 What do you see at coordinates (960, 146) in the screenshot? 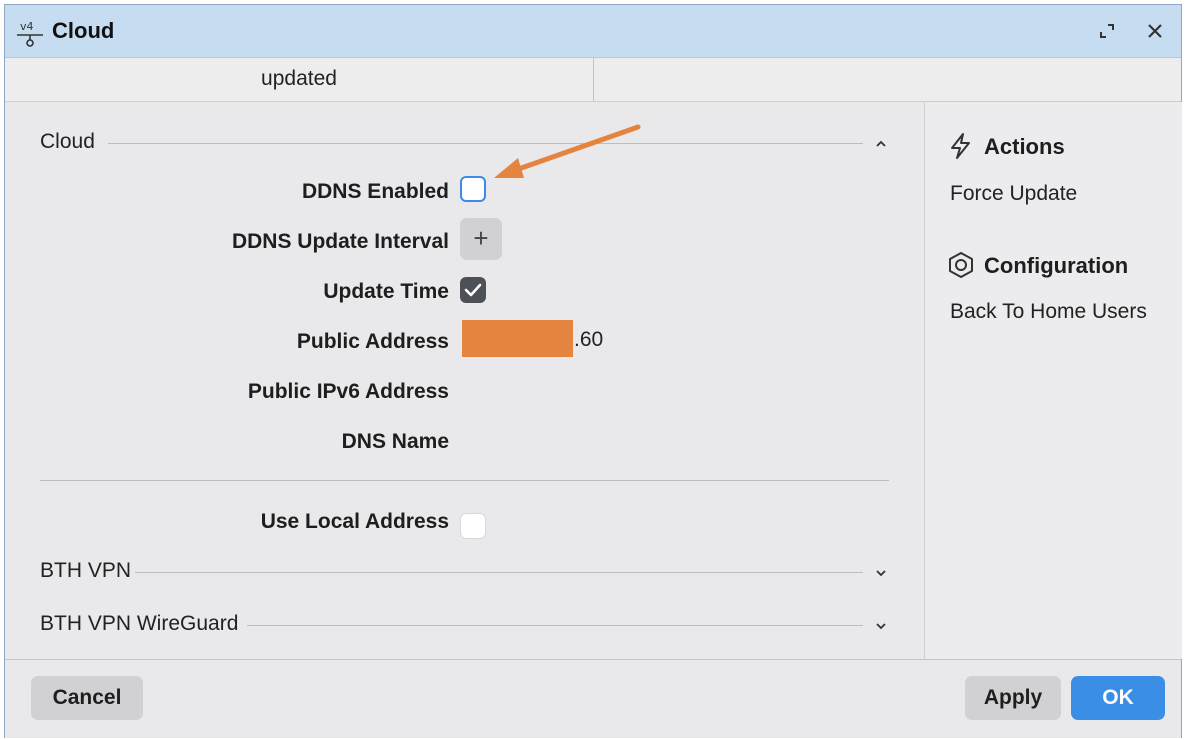
I see `lightning-icon` at bounding box center [960, 146].